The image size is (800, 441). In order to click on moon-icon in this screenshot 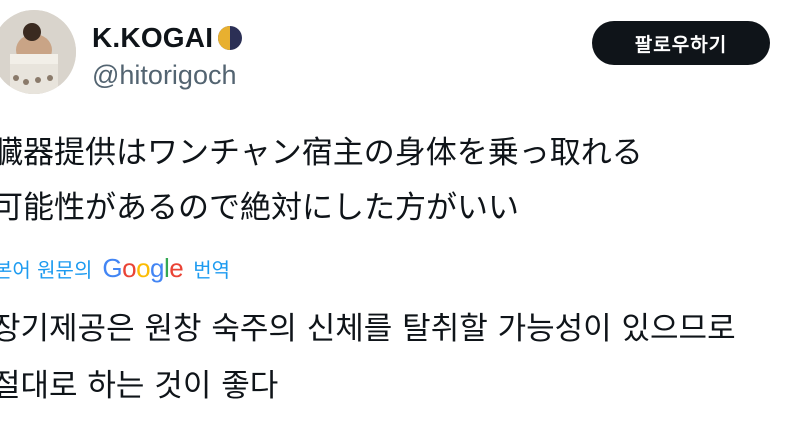, I will do `click(230, 38)`.